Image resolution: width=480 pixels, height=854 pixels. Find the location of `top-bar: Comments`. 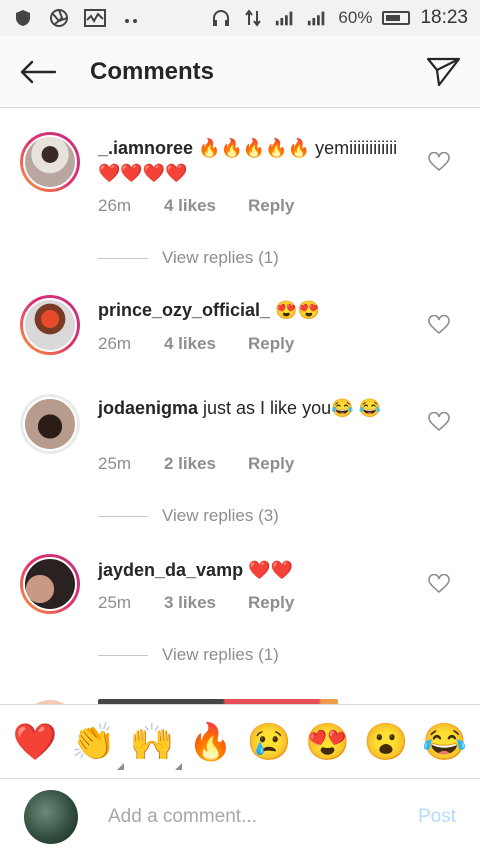

top-bar: Comments is located at coordinates (240, 72).